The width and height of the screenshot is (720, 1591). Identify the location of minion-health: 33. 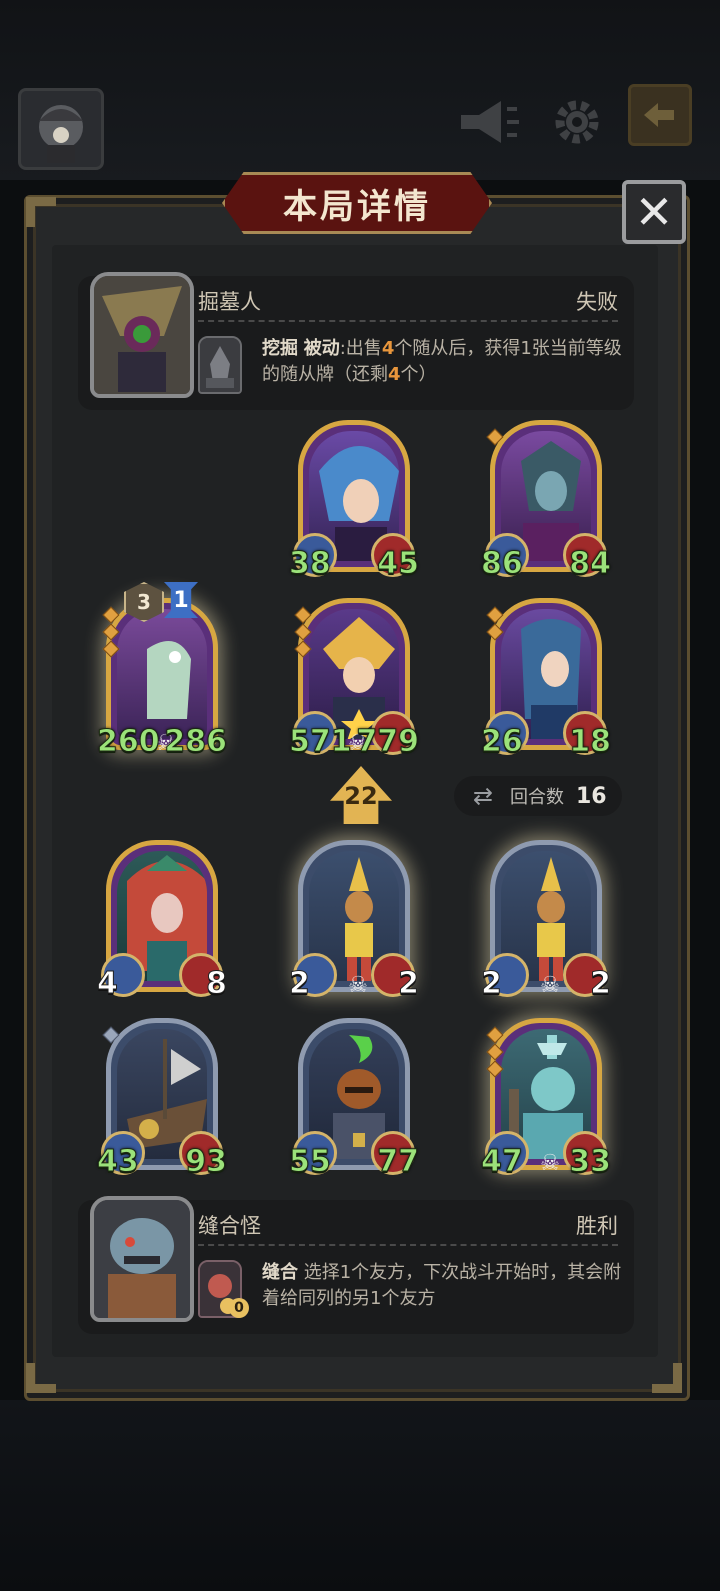
(590, 1162).